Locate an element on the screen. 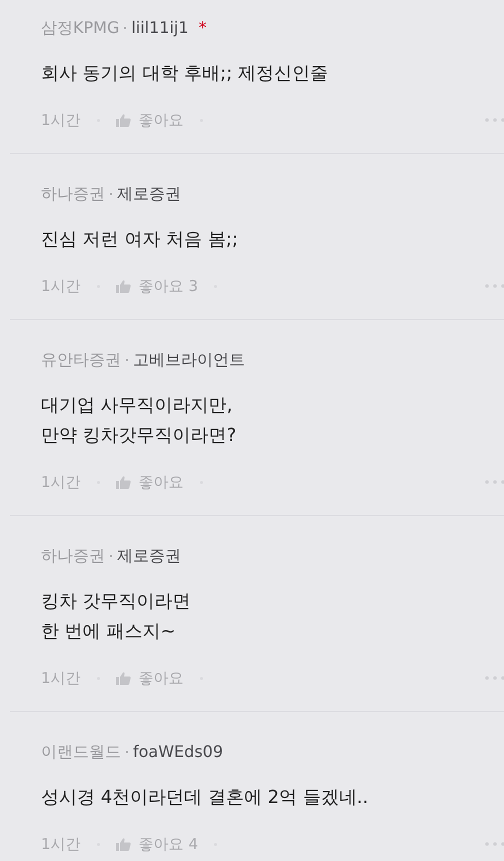 Image resolution: width=504 pixels, height=861 pixels. author-mark: * is located at coordinates (202, 28).